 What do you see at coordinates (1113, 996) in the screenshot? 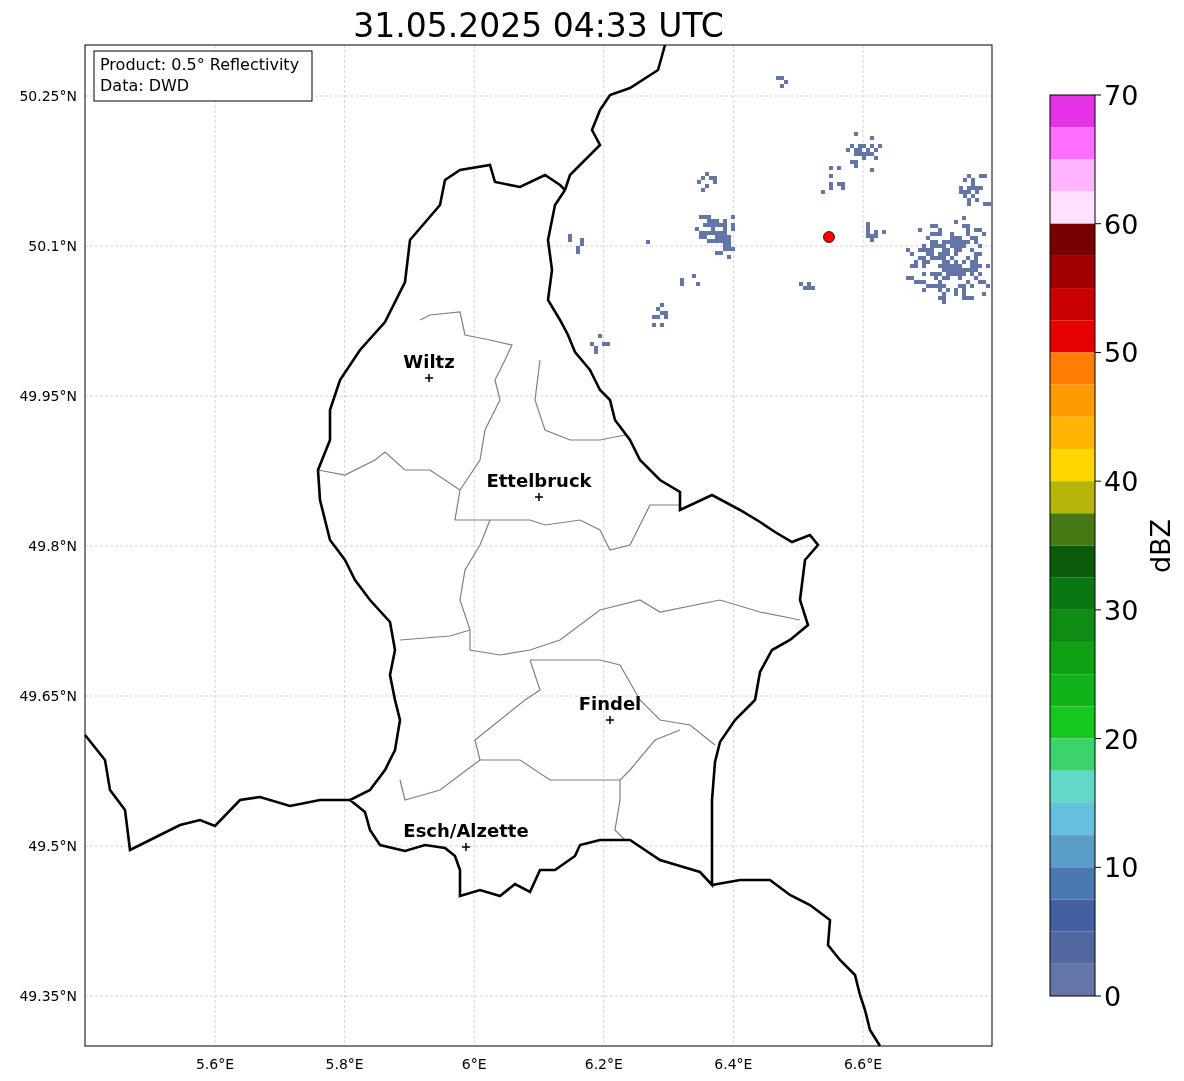
I see `colorbar-tick-label: 0` at bounding box center [1113, 996].